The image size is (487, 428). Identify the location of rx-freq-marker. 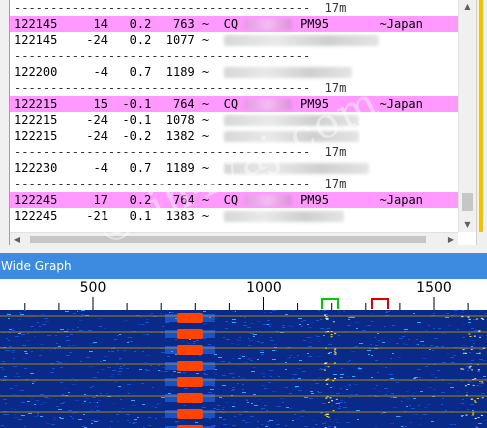
(330, 303).